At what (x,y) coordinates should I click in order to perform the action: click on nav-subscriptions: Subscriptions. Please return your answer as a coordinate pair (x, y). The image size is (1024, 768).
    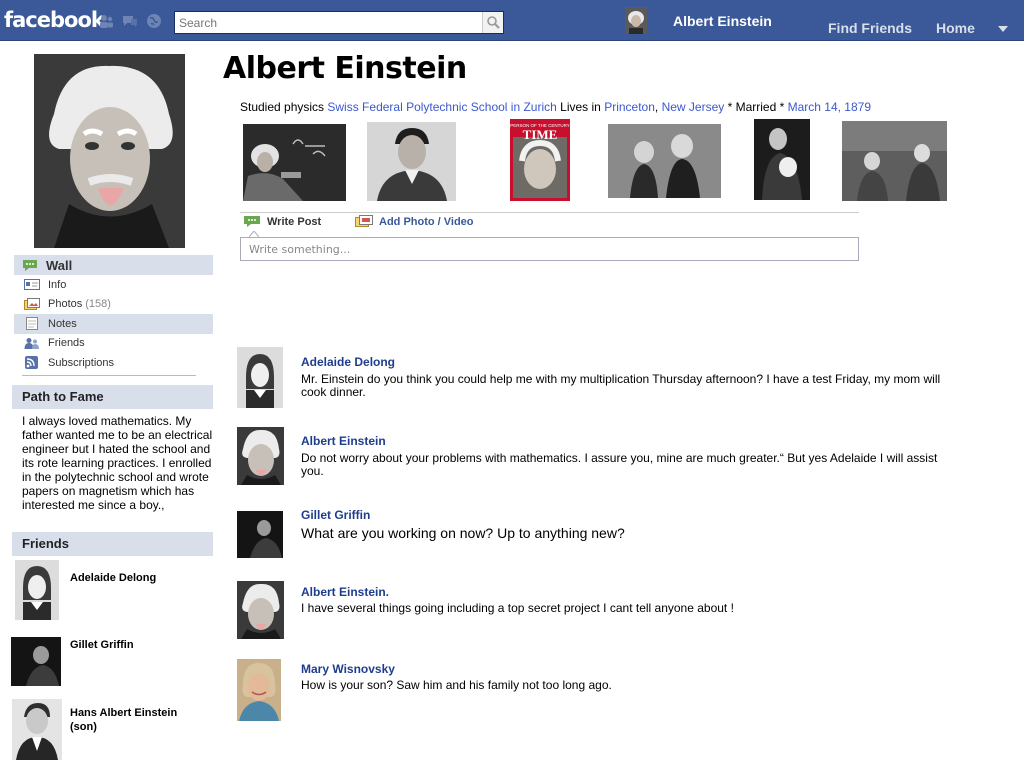
    Looking at the image, I should click on (113, 363).